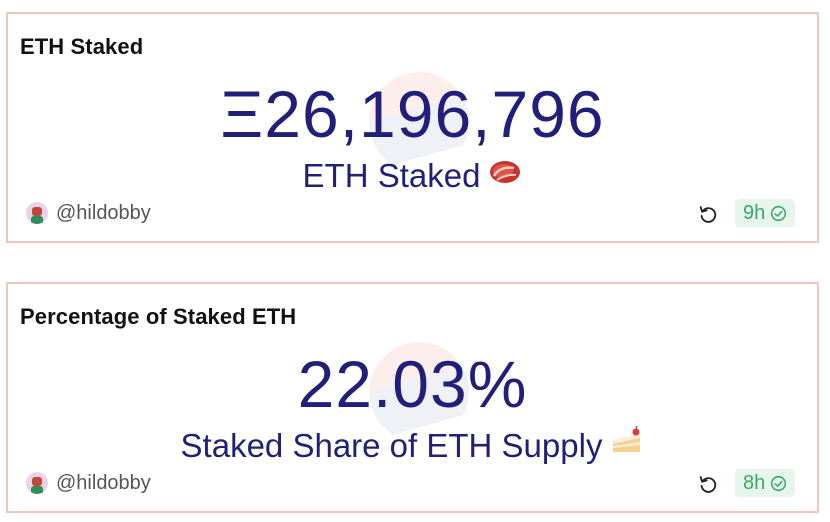 Image resolution: width=830 pixels, height=522 pixels. I want to click on counter-label: ETH Staked, so click(391, 175).